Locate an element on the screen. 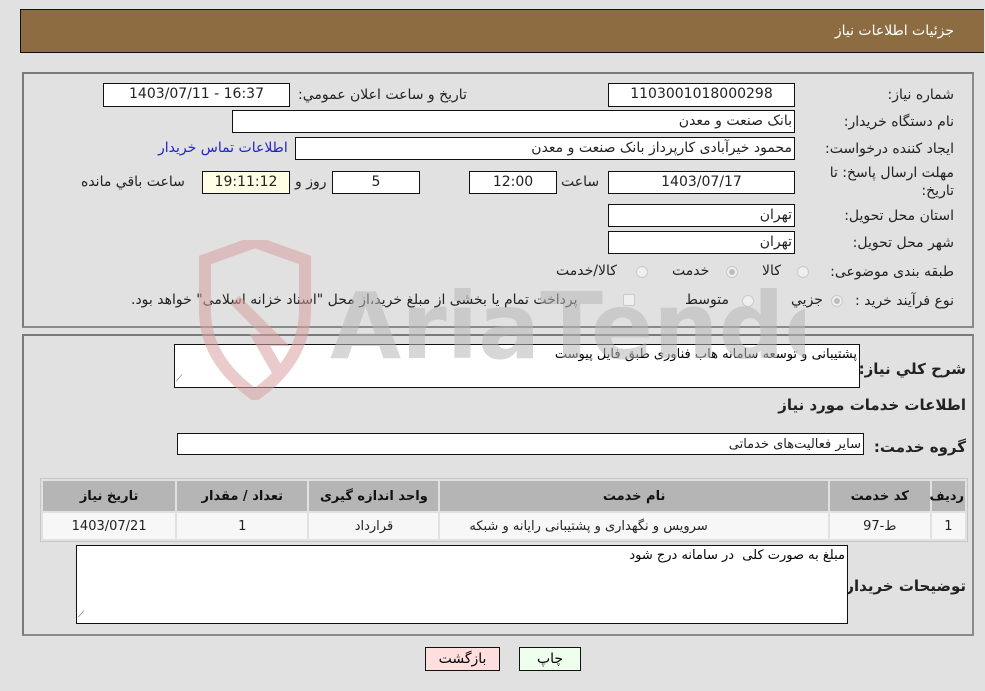 Image resolution: width=985 pixels, height=691 pixels. cell-service-code: ط-97 is located at coordinates (879, 526).